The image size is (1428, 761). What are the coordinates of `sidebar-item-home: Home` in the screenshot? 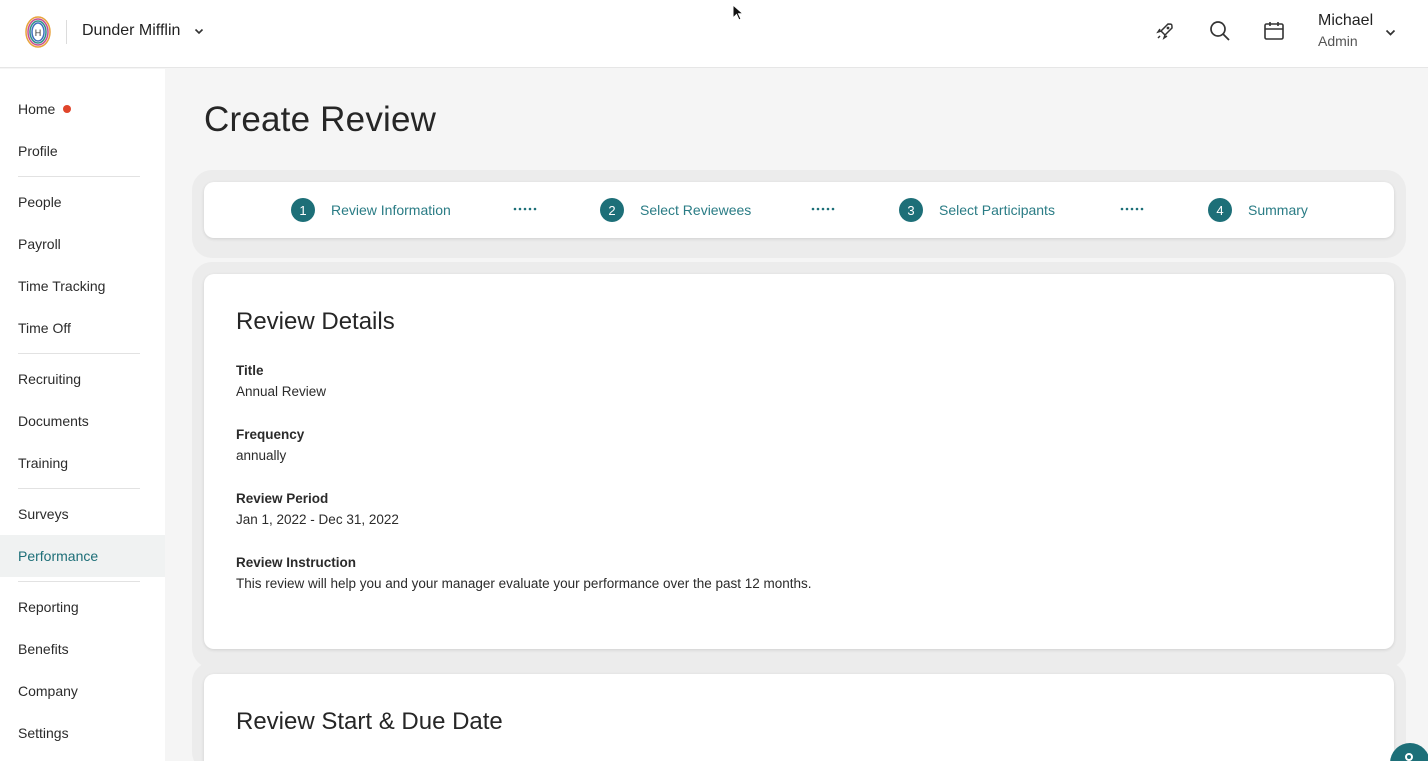 It's located at (82, 109).